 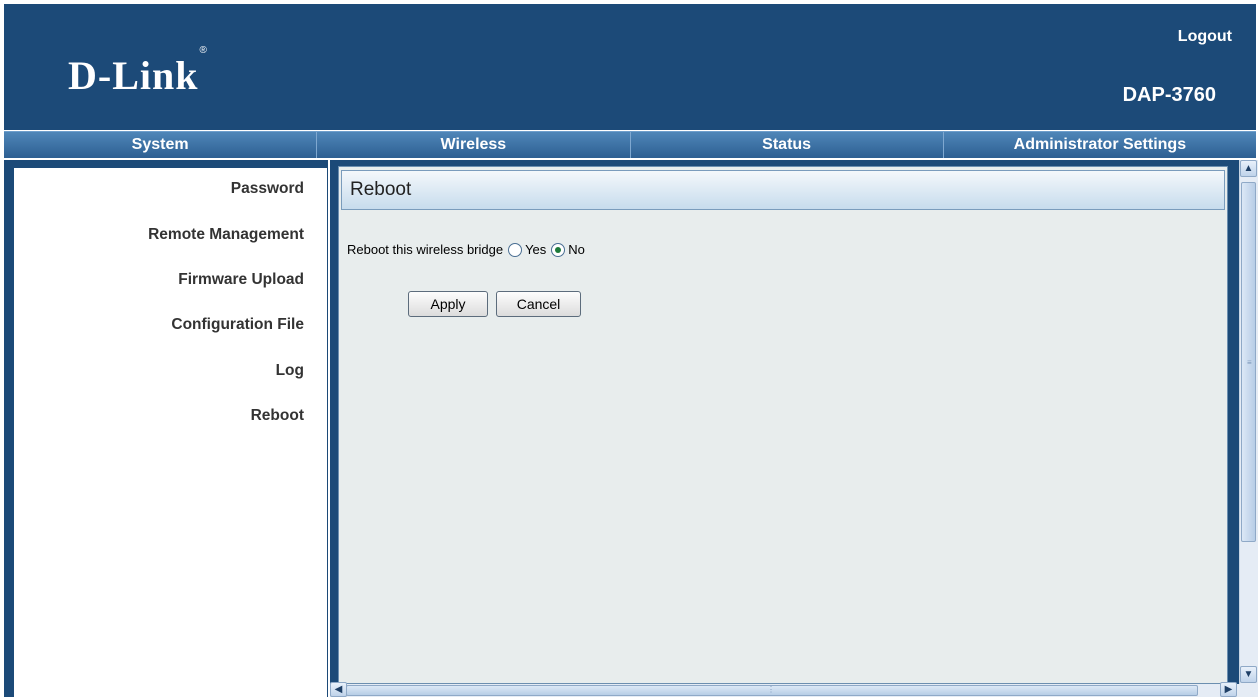 I want to click on grip-icon: ≡, so click(x=1249, y=362).